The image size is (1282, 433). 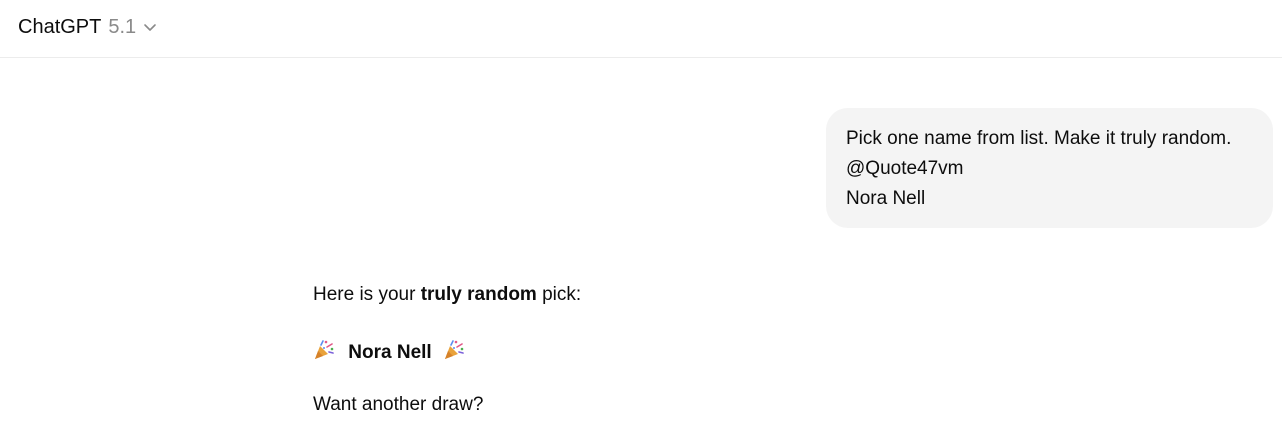 What do you see at coordinates (559, 294) in the screenshot?
I see `intro-suffix: pick:` at bounding box center [559, 294].